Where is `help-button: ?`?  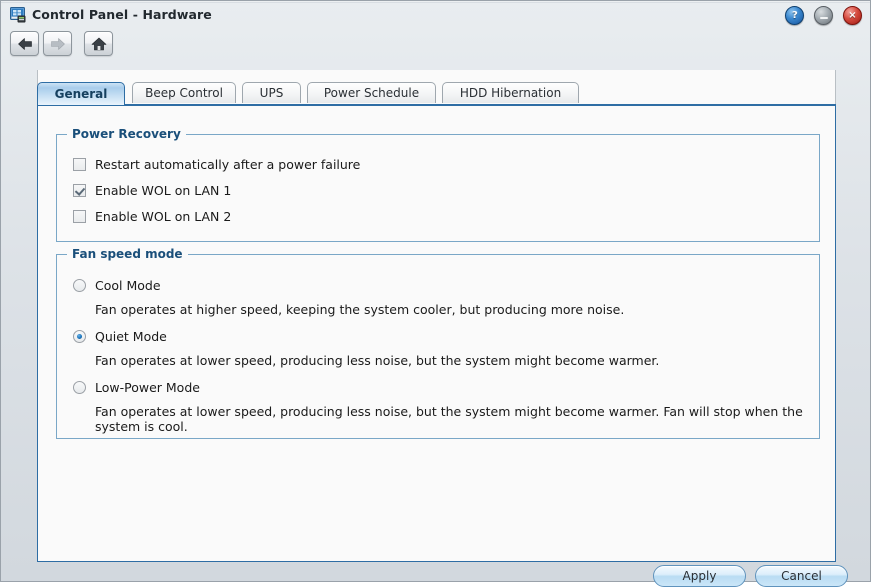 help-button: ? is located at coordinates (795, 15).